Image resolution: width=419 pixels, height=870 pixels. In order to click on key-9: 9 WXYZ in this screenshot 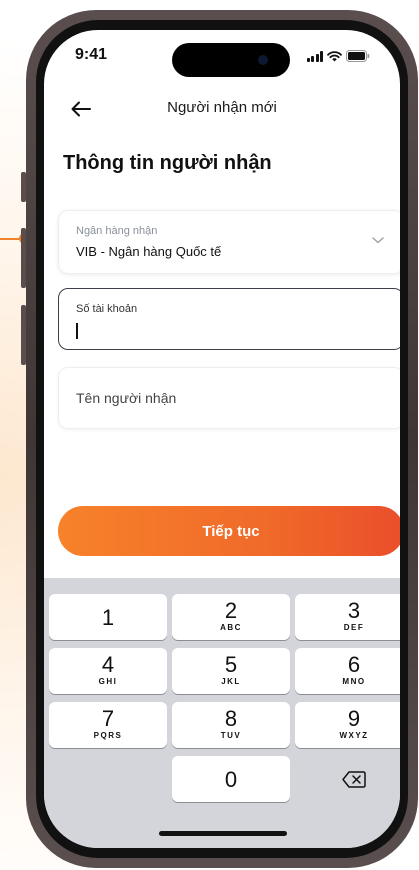, I will do `click(347, 725)`.